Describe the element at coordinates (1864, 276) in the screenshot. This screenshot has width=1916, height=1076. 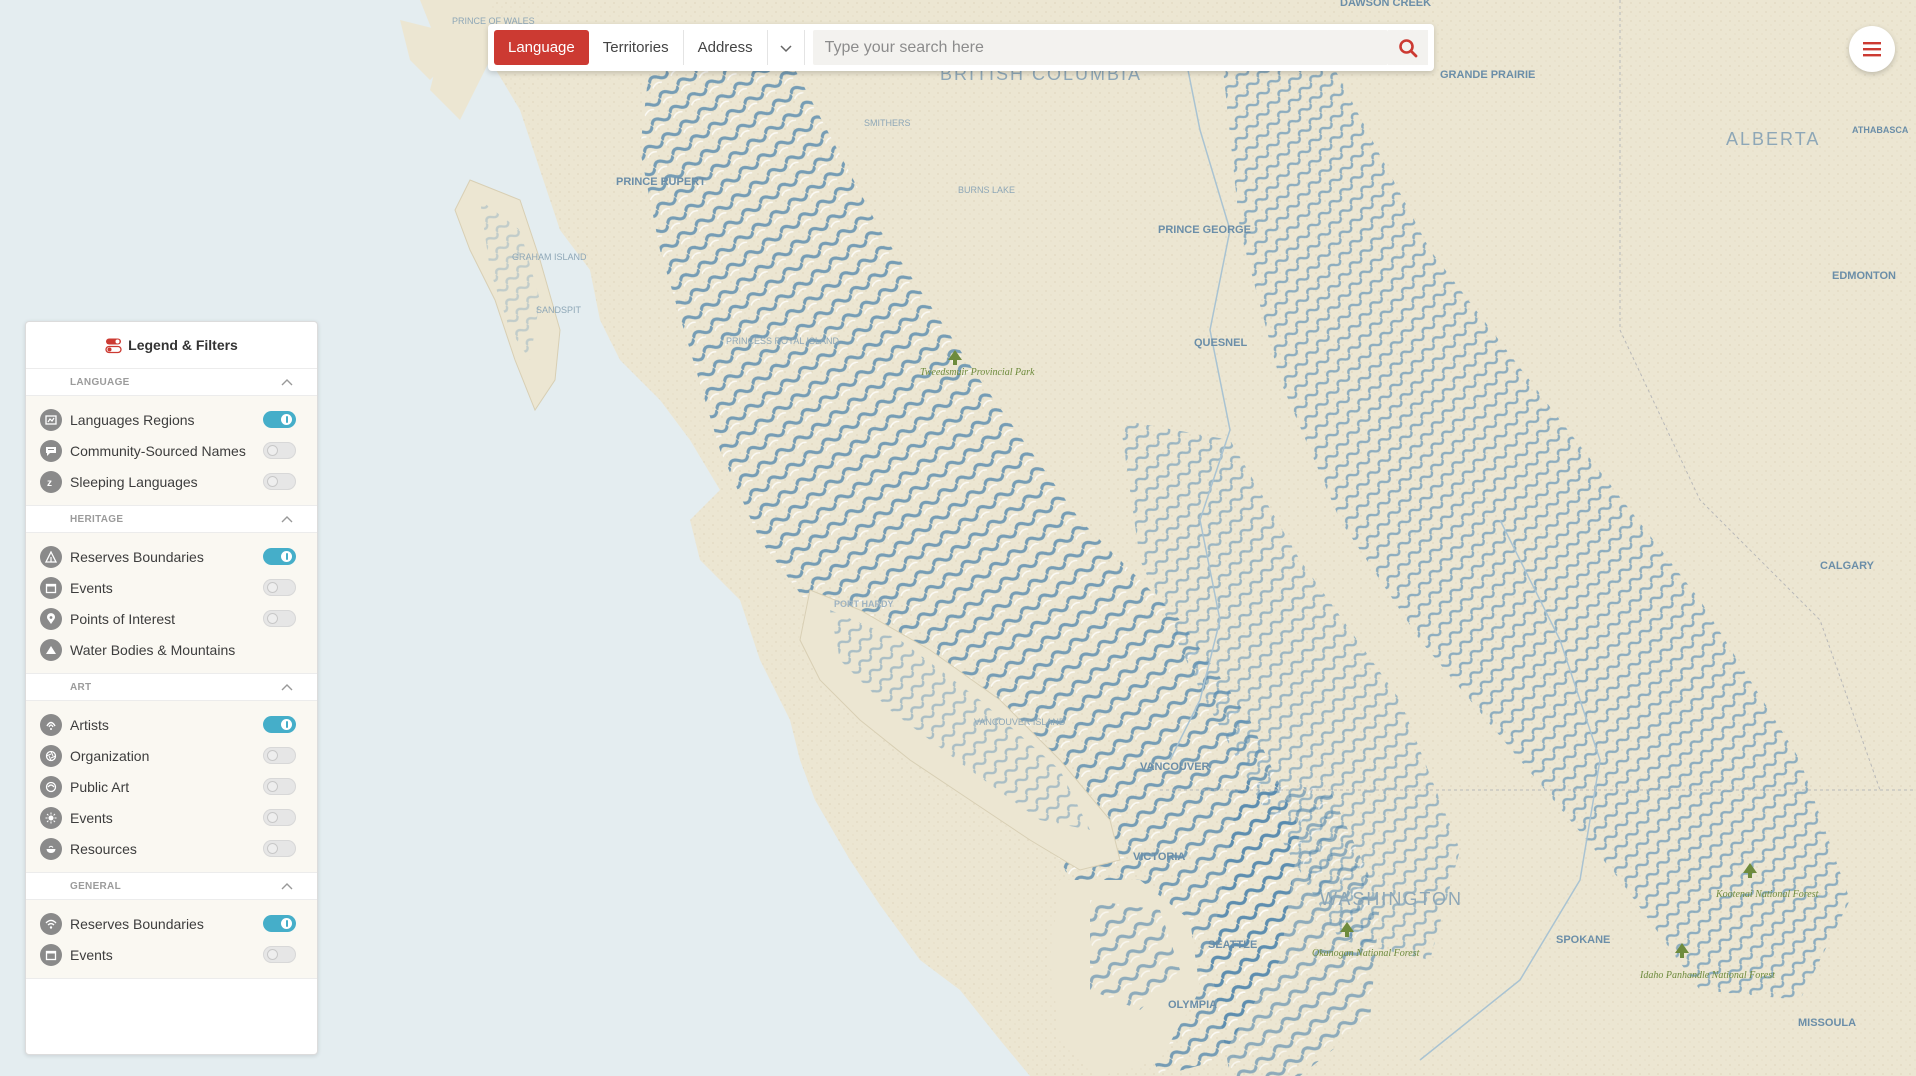
I see `map-label-city: EDMONTON` at that location.